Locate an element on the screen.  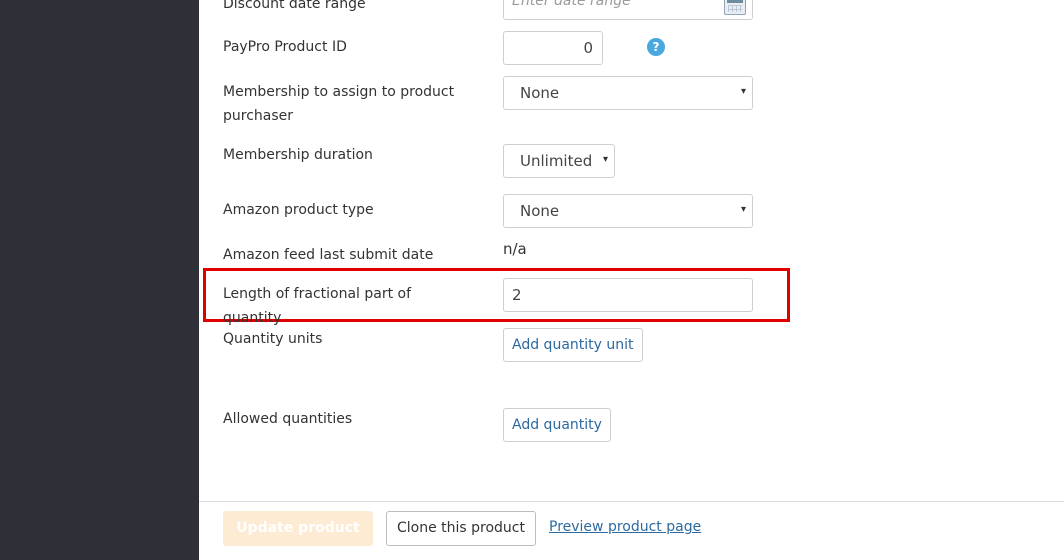
paypro-product-id-value: 0 is located at coordinates (588, 48).